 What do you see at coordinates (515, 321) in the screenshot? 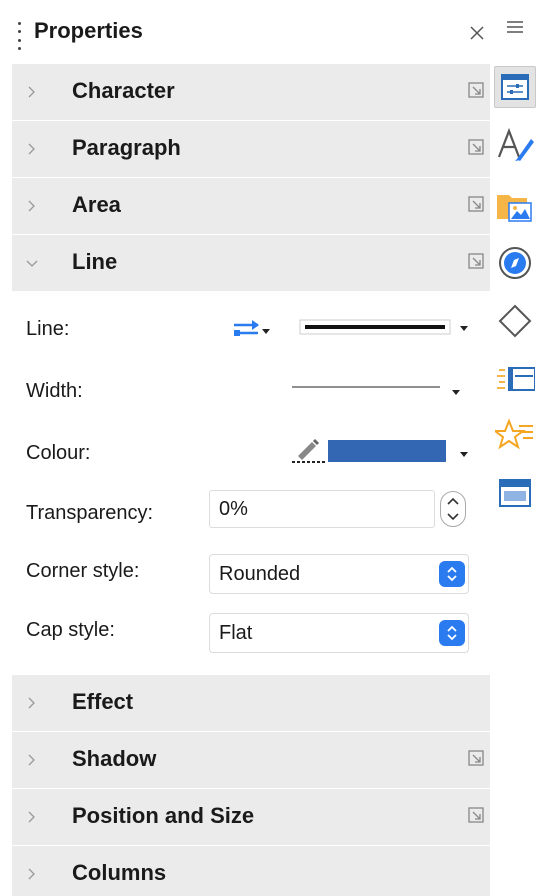
I see `shapes-icon` at bounding box center [515, 321].